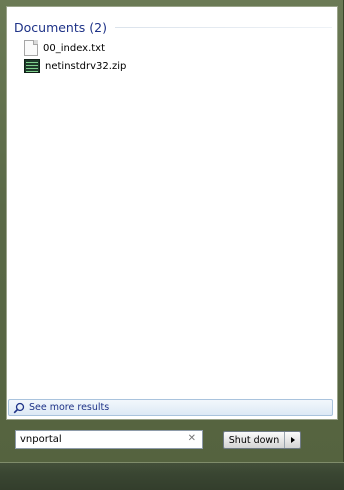 This screenshot has width=344, height=490. Describe the element at coordinates (170, 407) in the screenshot. I see `see-more-results-button: See more results` at that location.